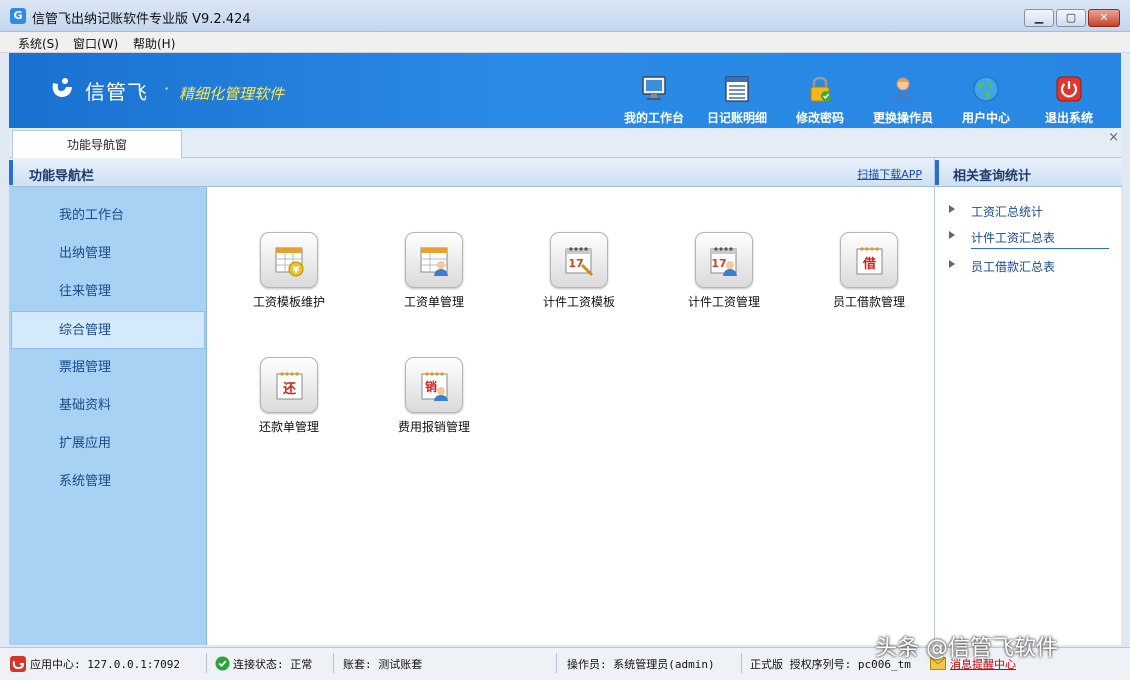 The height and width of the screenshot is (680, 1130). What do you see at coordinates (1039, 18) in the screenshot?
I see `minimize-button: ▁` at bounding box center [1039, 18].